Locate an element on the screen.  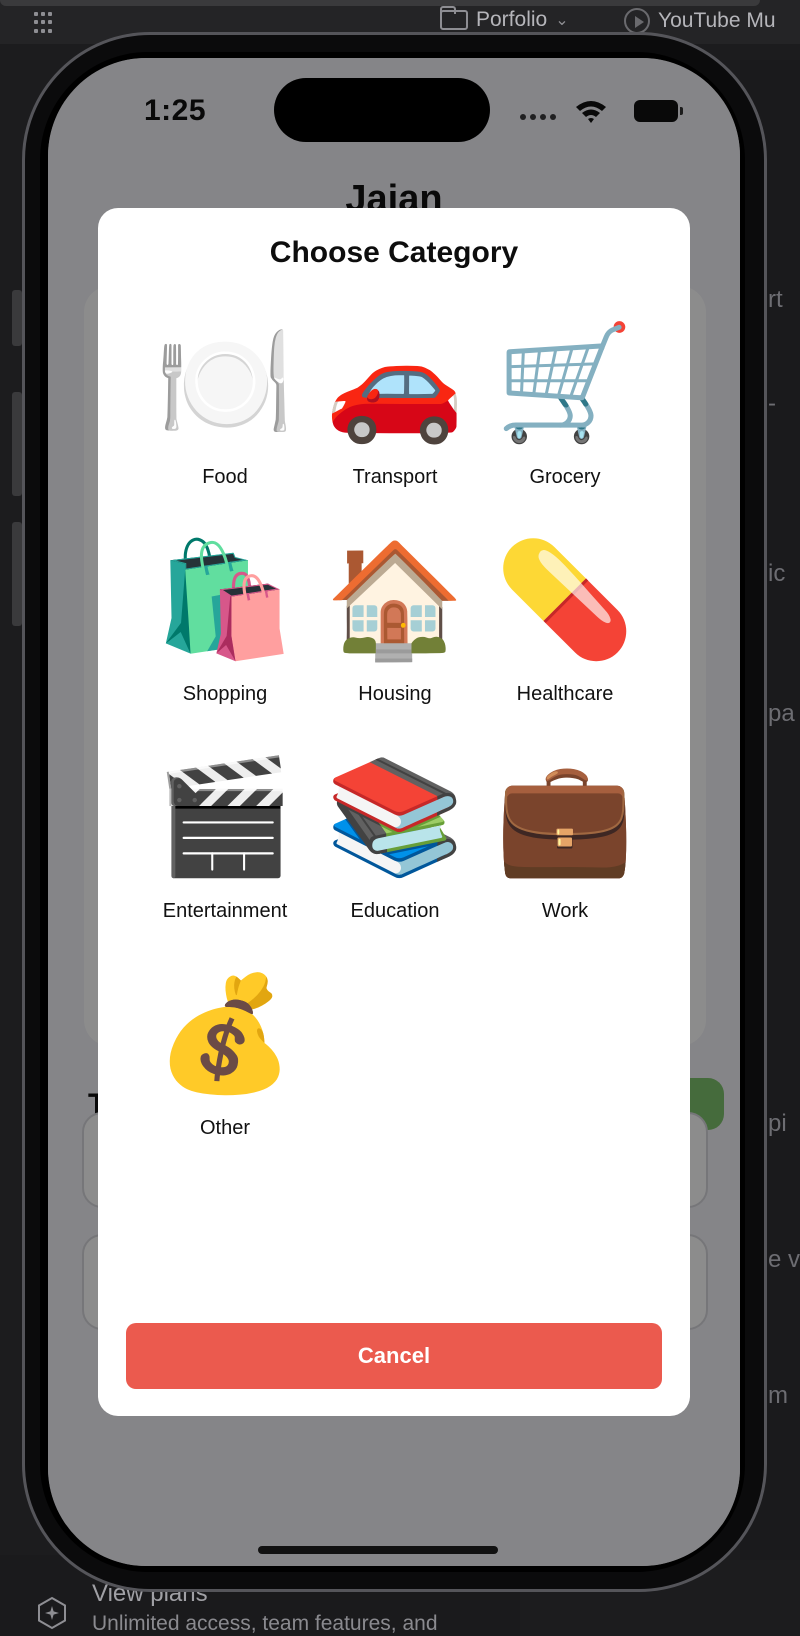
window-edge is located at coordinates (380, 3).